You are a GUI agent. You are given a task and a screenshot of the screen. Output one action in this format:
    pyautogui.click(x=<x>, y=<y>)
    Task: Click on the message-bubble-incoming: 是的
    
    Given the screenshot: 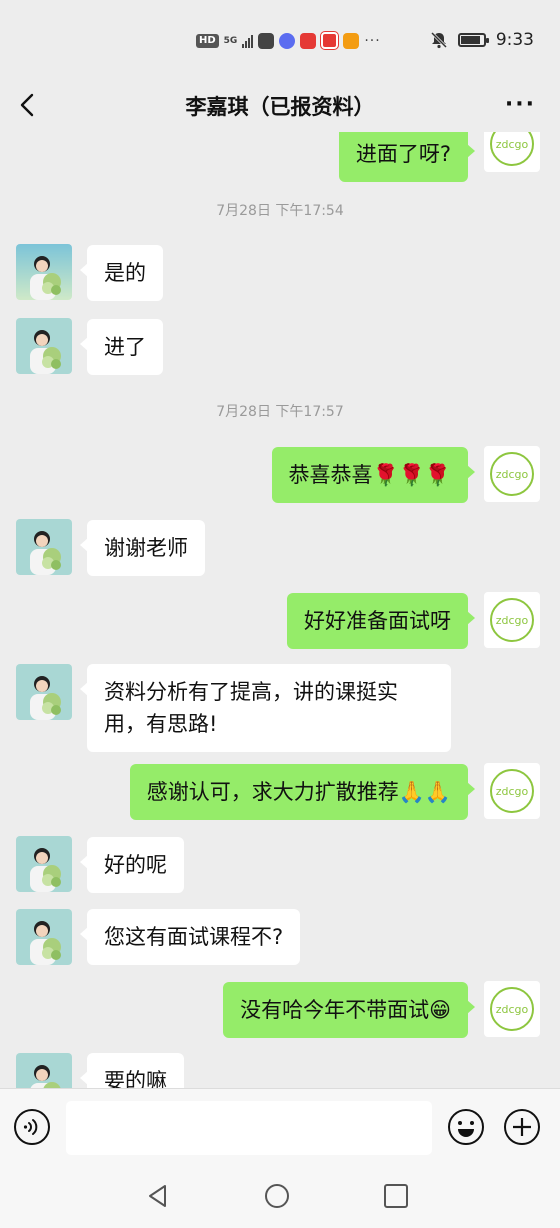 What is the action you would take?
    pyautogui.click(x=121, y=273)
    